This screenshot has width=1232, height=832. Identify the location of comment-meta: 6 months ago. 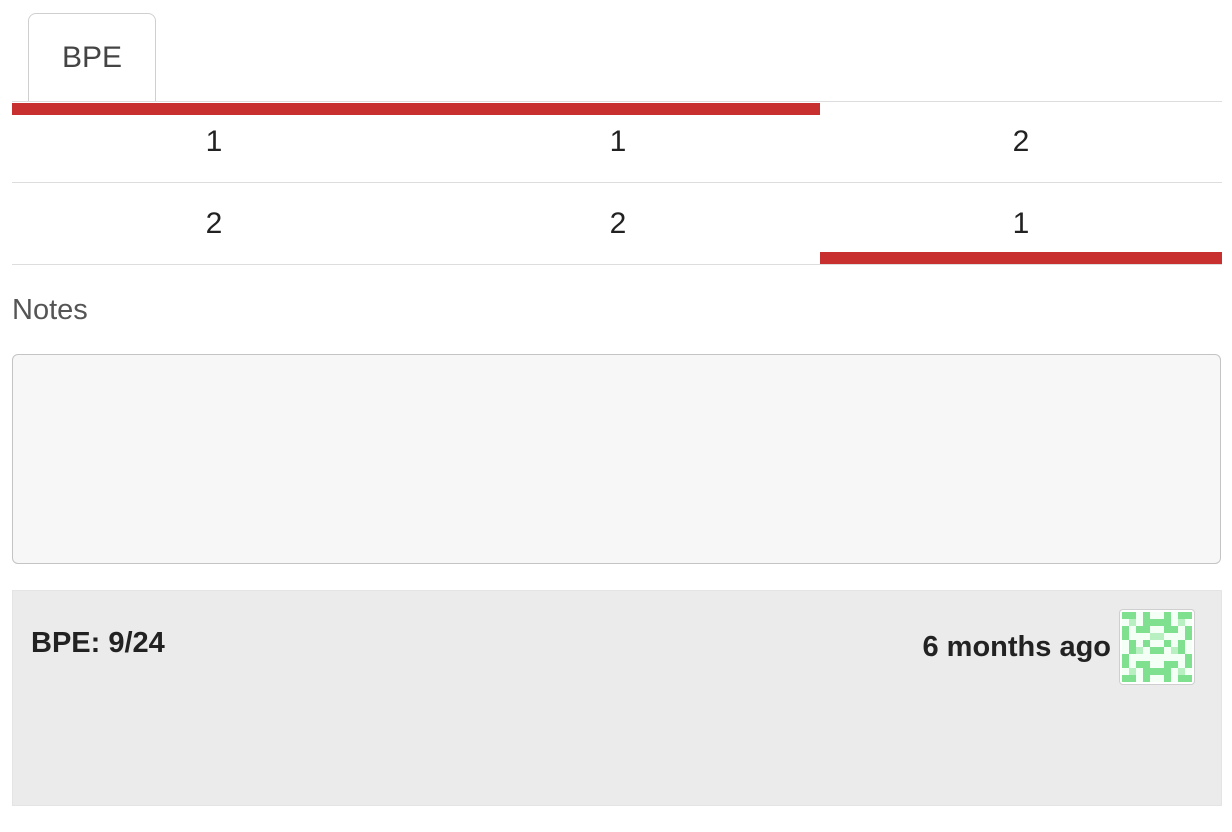
(1058, 647).